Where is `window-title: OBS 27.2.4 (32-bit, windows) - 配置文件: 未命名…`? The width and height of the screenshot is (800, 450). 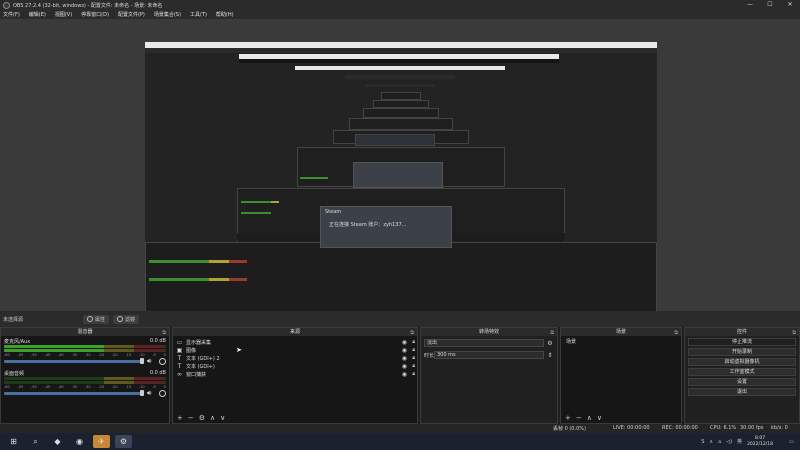
window-title: OBS 27.2.4 (32-bit, windows) - 配置文件: 未命名… is located at coordinates (88, 5).